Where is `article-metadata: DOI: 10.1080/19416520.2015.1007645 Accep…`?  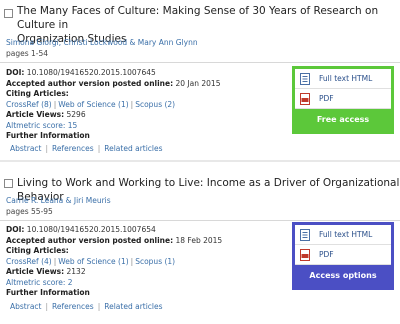 article-metadata: DOI: 10.1080/19416520.2015.1007645 Accep… is located at coordinates (113, 104).